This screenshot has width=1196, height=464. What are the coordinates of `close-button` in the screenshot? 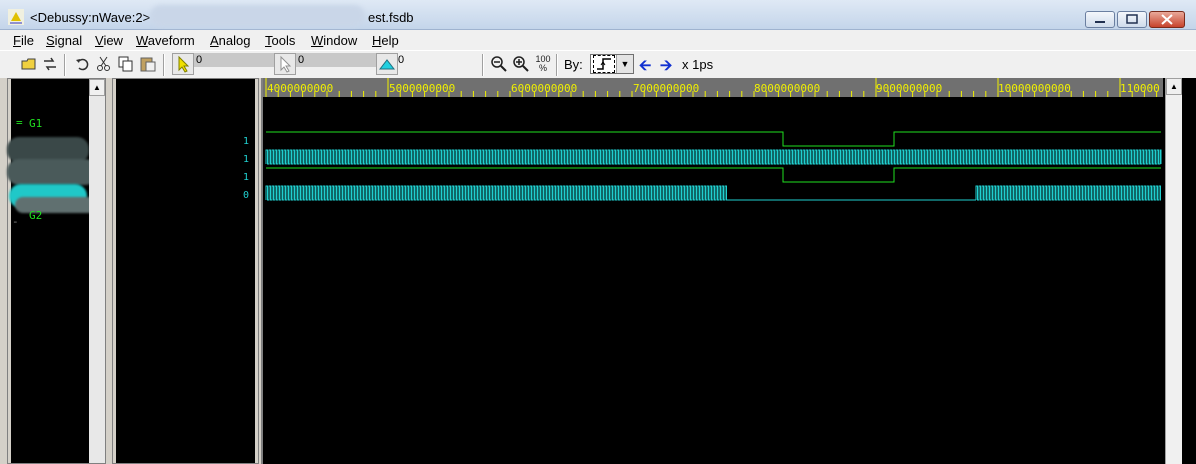 It's located at (1167, 19).